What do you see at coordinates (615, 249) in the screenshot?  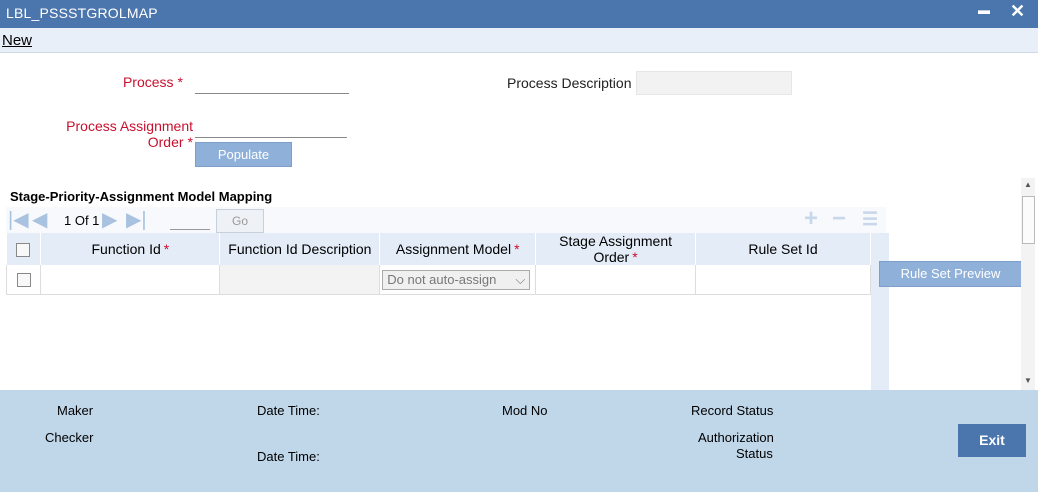 I see `col-stage-order: Stage Assignment Order *` at bounding box center [615, 249].